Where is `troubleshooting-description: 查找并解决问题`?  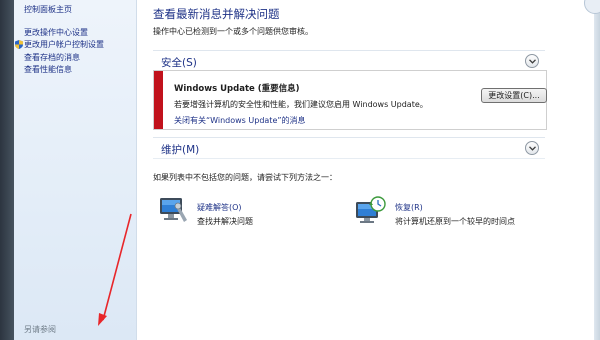
troubleshooting-description: 查找并解决问题 is located at coordinates (225, 221).